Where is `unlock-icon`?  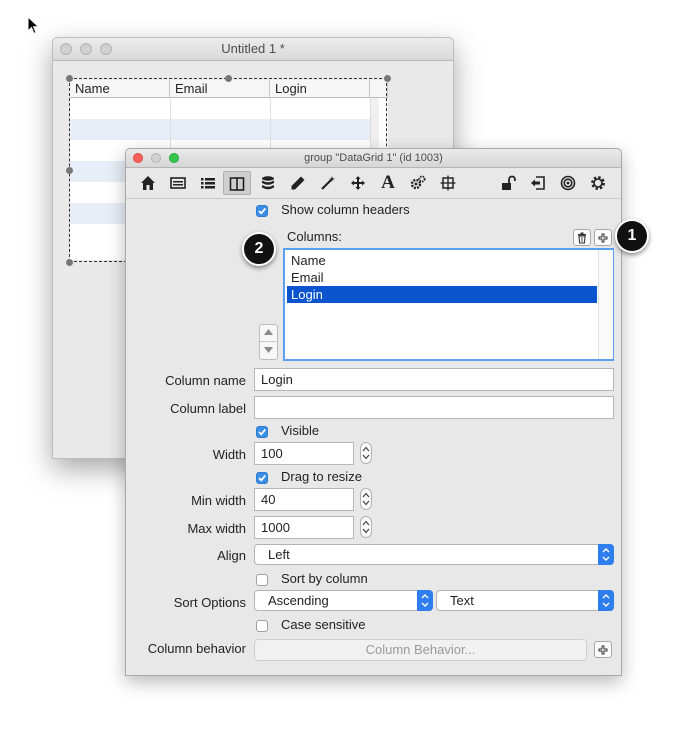
unlock-icon is located at coordinates (508, 183).